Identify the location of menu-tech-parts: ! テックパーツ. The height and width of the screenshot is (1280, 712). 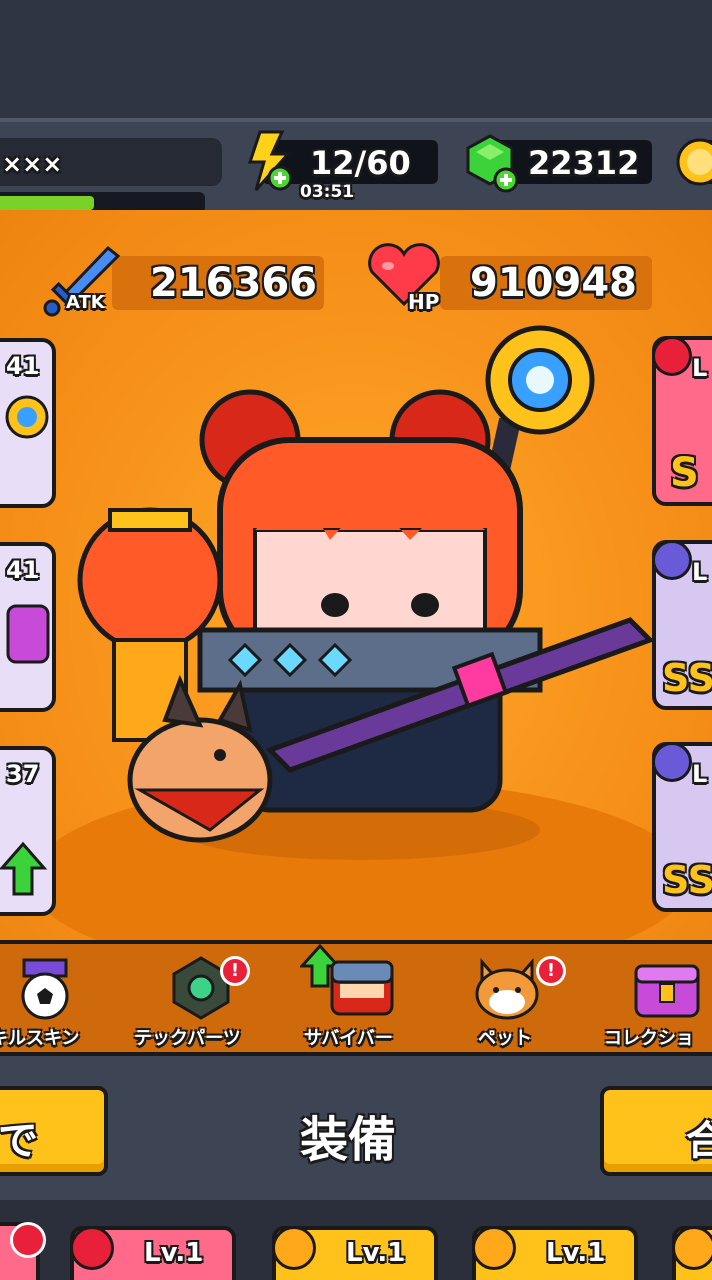
(205, 1000).